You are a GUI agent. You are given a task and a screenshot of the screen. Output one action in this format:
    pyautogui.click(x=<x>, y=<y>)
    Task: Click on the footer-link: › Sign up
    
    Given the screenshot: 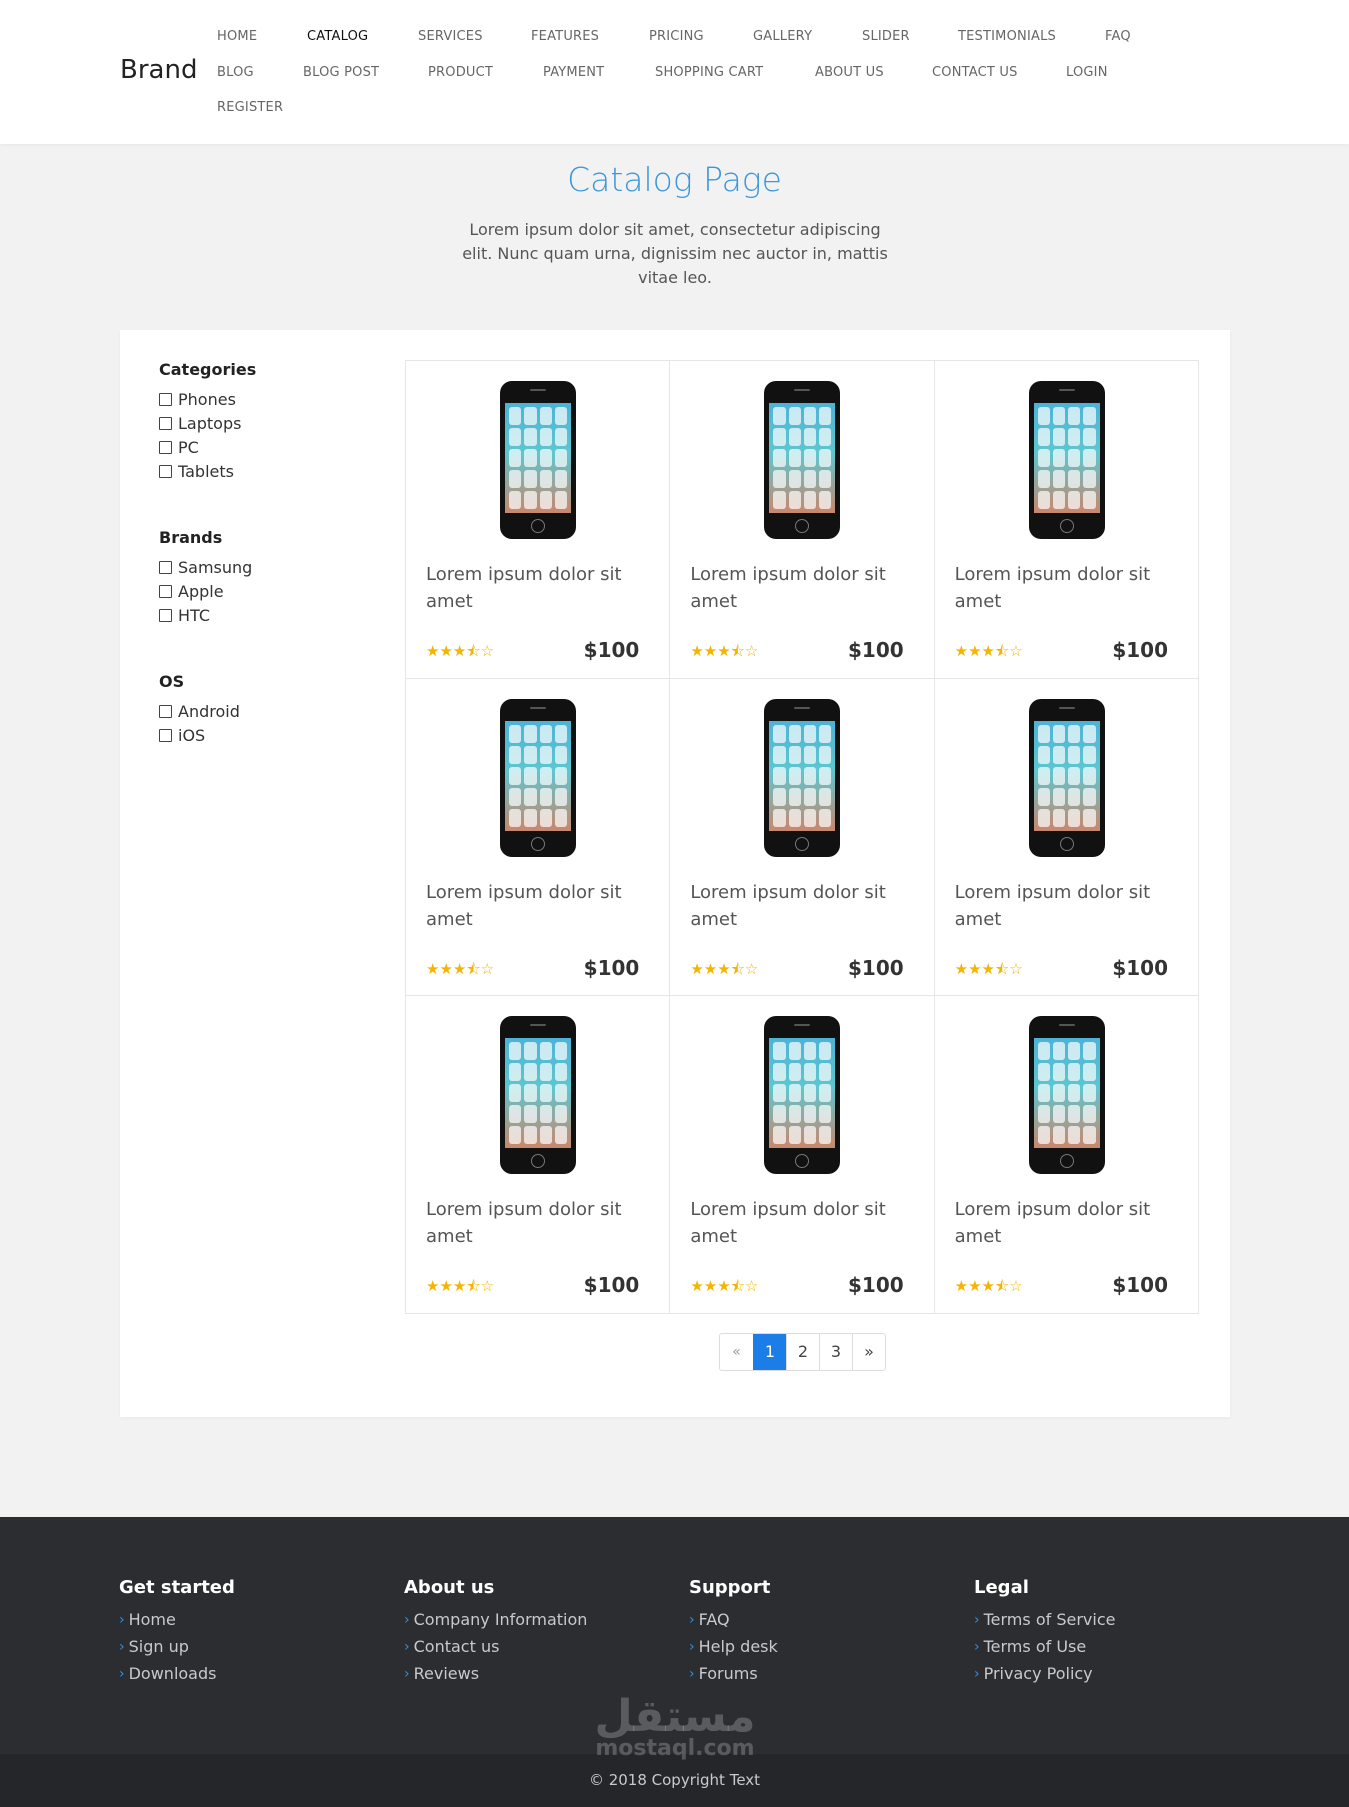 What is the action you would take?
    pyautogui.click(x=177, y=1646)
    